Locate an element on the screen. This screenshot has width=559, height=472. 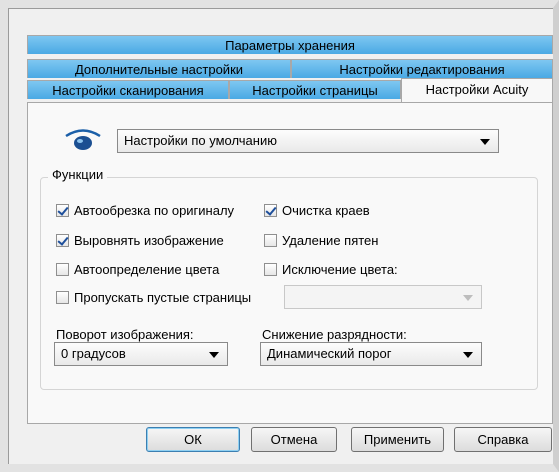
bit-depth-dropdown: Динамический порог is located at coordinates (371, 354).